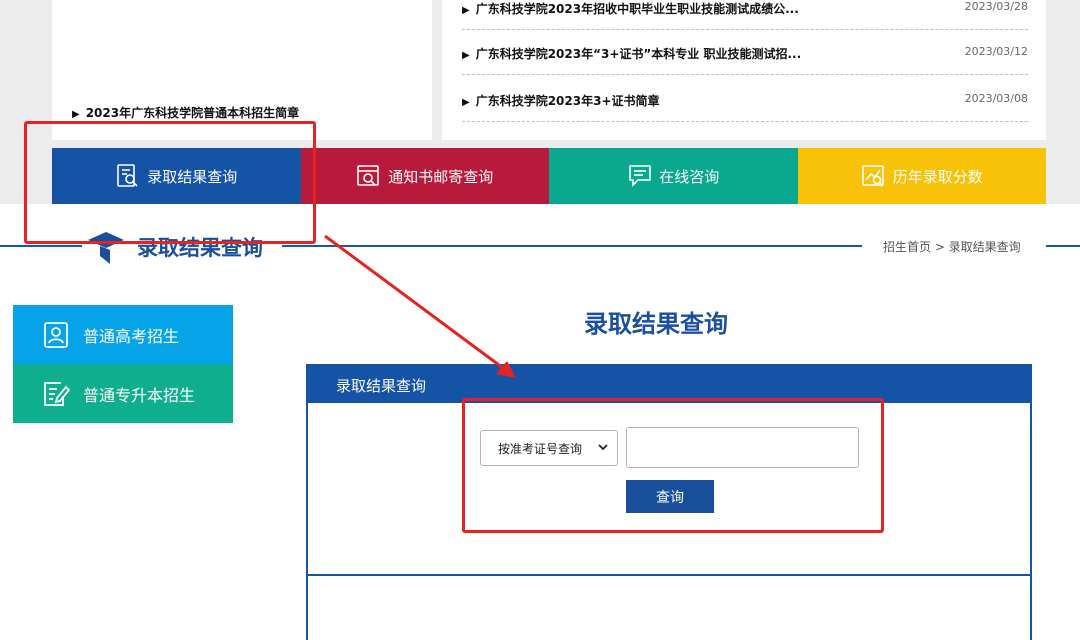  I want to click on news-row: ▶ 广东科技学院2023年3+证书简章 2023/03/08, so click(745, 107).